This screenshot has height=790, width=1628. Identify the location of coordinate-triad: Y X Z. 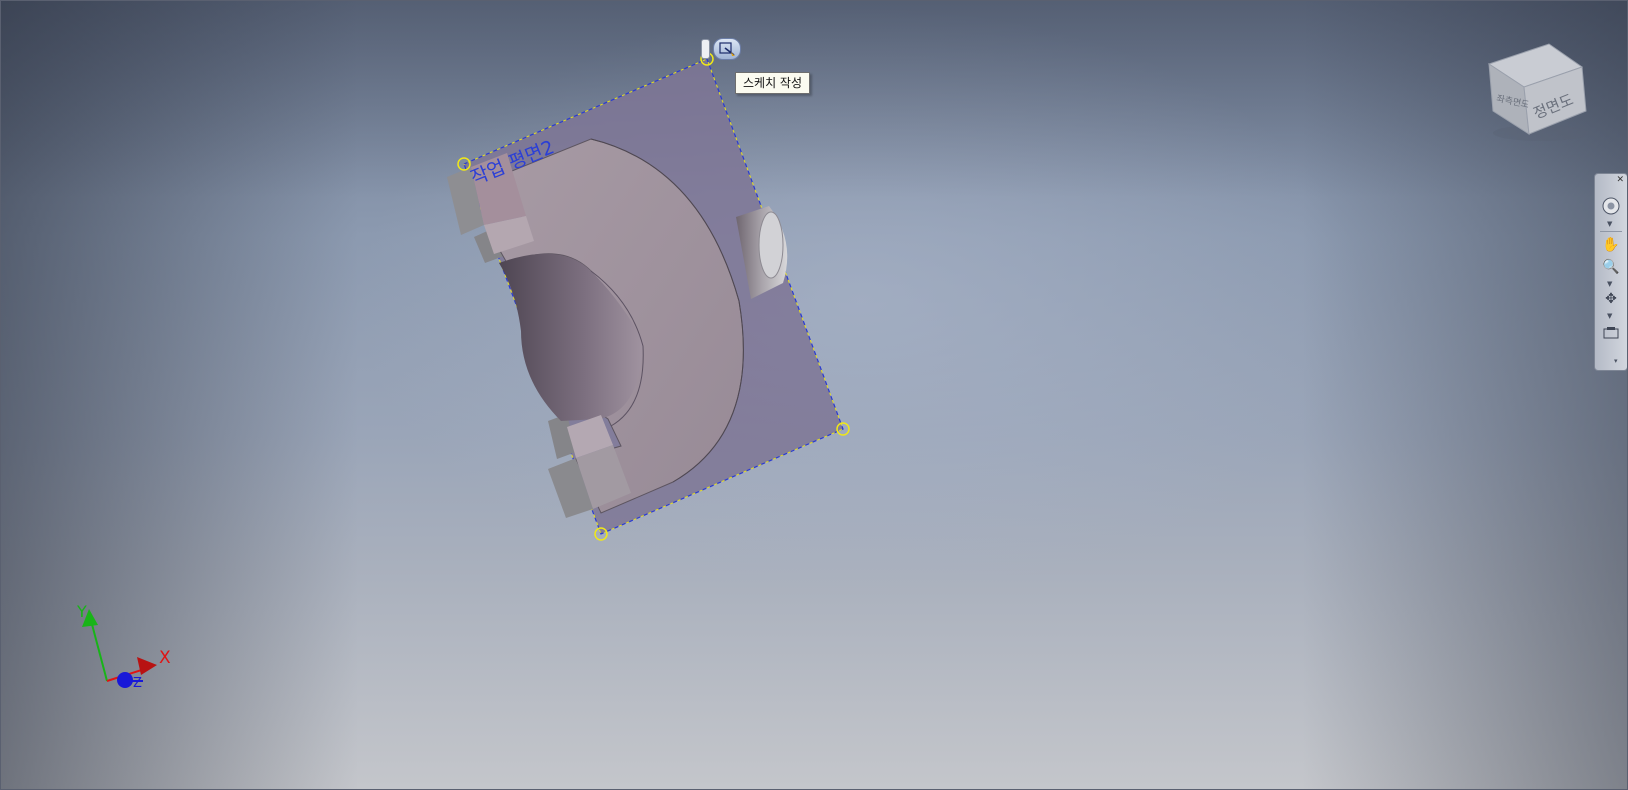
(123, 647).